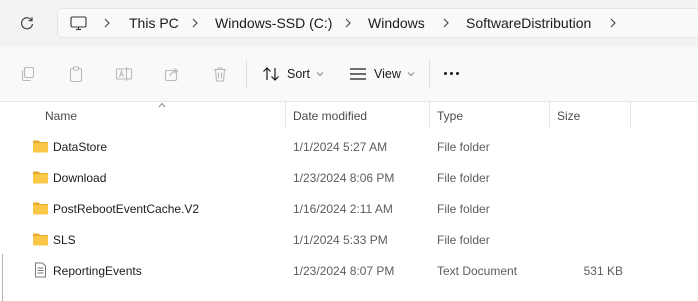  Describe the element at coordinates (78, 23) in the screenshot. I see `this-pc-monitor-icon` at that location.